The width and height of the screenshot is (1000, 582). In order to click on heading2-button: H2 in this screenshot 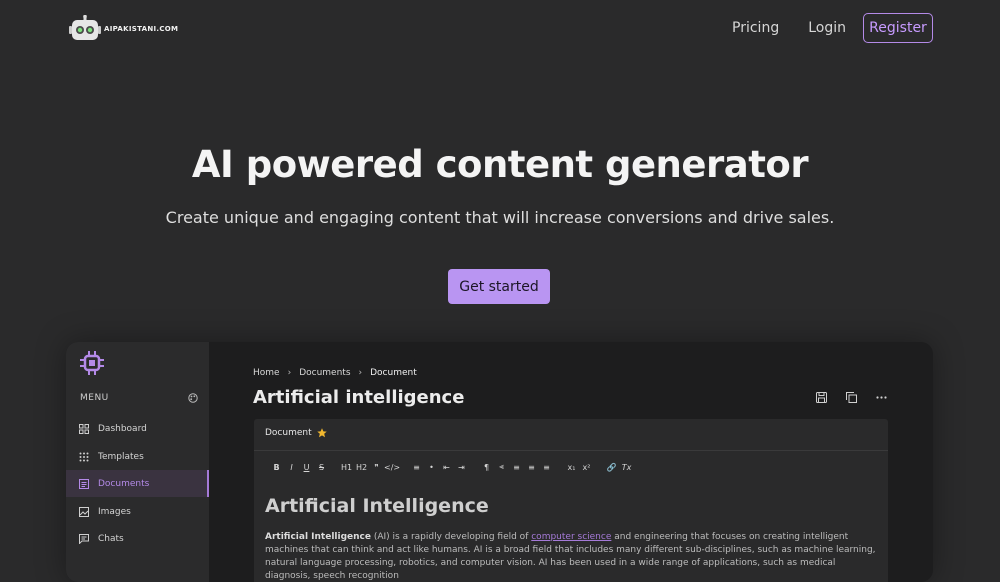, I will do `click(361, 467)`.